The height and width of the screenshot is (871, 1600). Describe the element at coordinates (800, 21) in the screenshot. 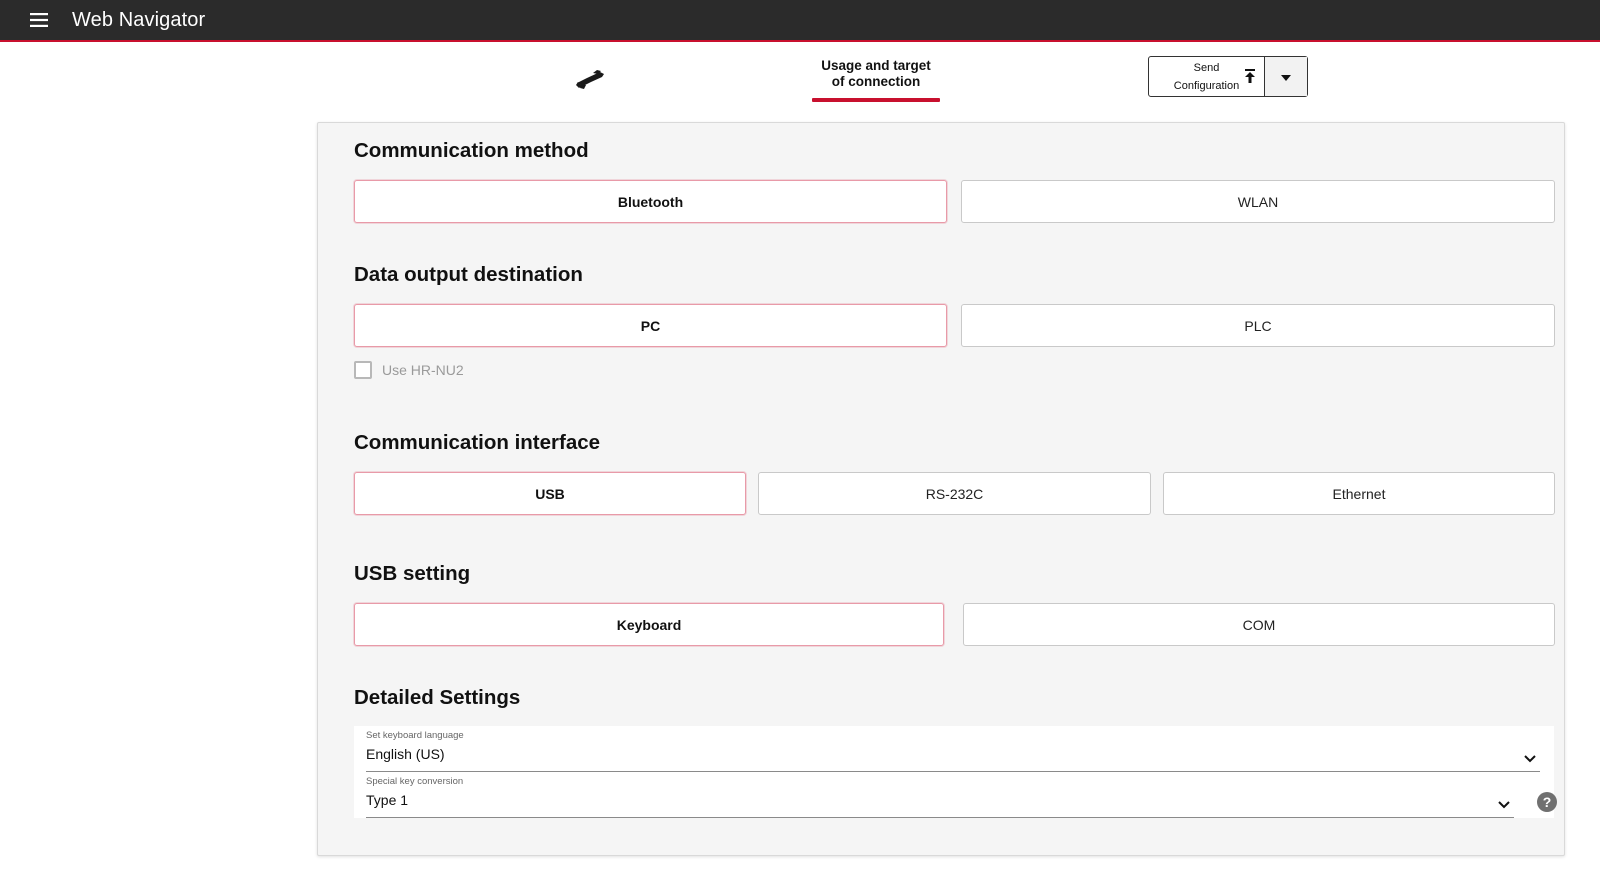

I see `app-bar: Web Navigator` at that location.